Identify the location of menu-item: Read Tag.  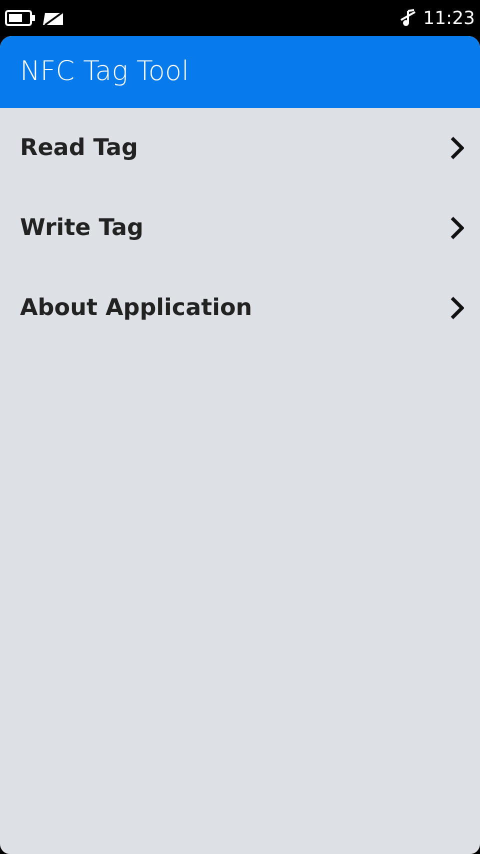
(240, 148).